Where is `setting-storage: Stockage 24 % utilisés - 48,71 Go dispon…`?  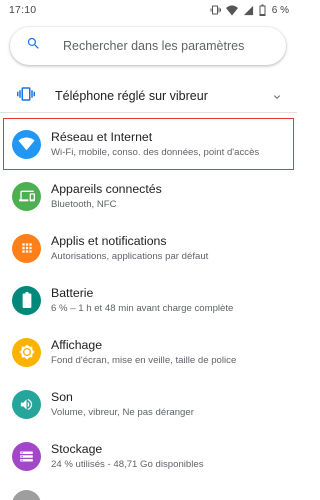 setting-storage: Stockage 24 % utilisés - 48,71 Go dispon… is located at coordinates (148, 456).